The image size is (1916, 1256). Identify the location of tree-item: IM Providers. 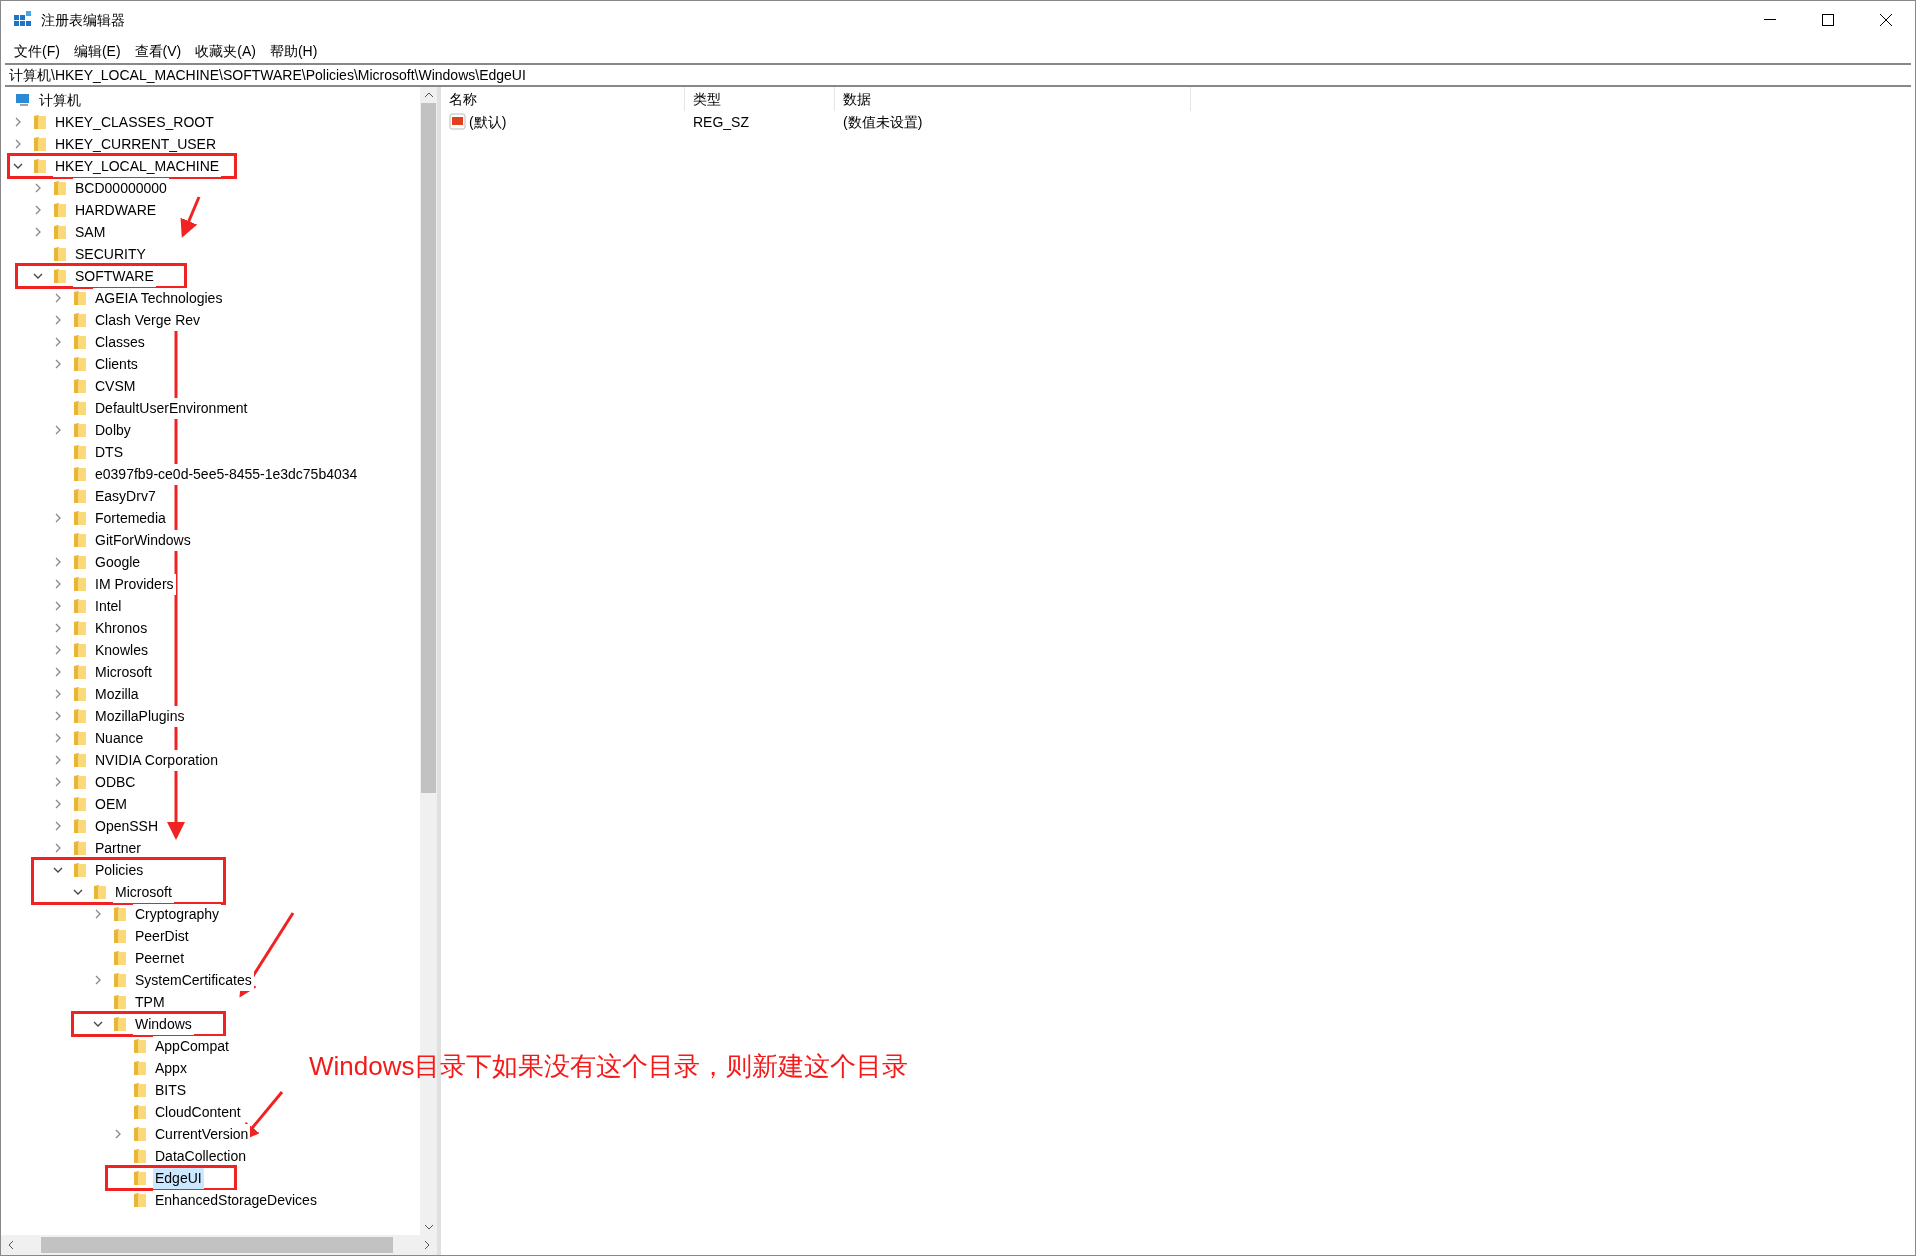
(134, 584).